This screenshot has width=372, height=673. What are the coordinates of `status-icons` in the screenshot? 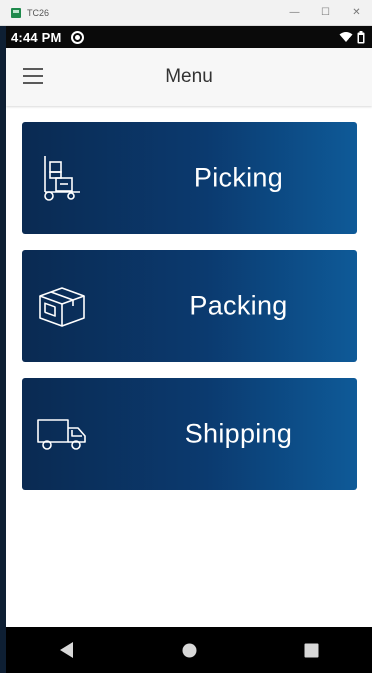 It's located at (352, 37).